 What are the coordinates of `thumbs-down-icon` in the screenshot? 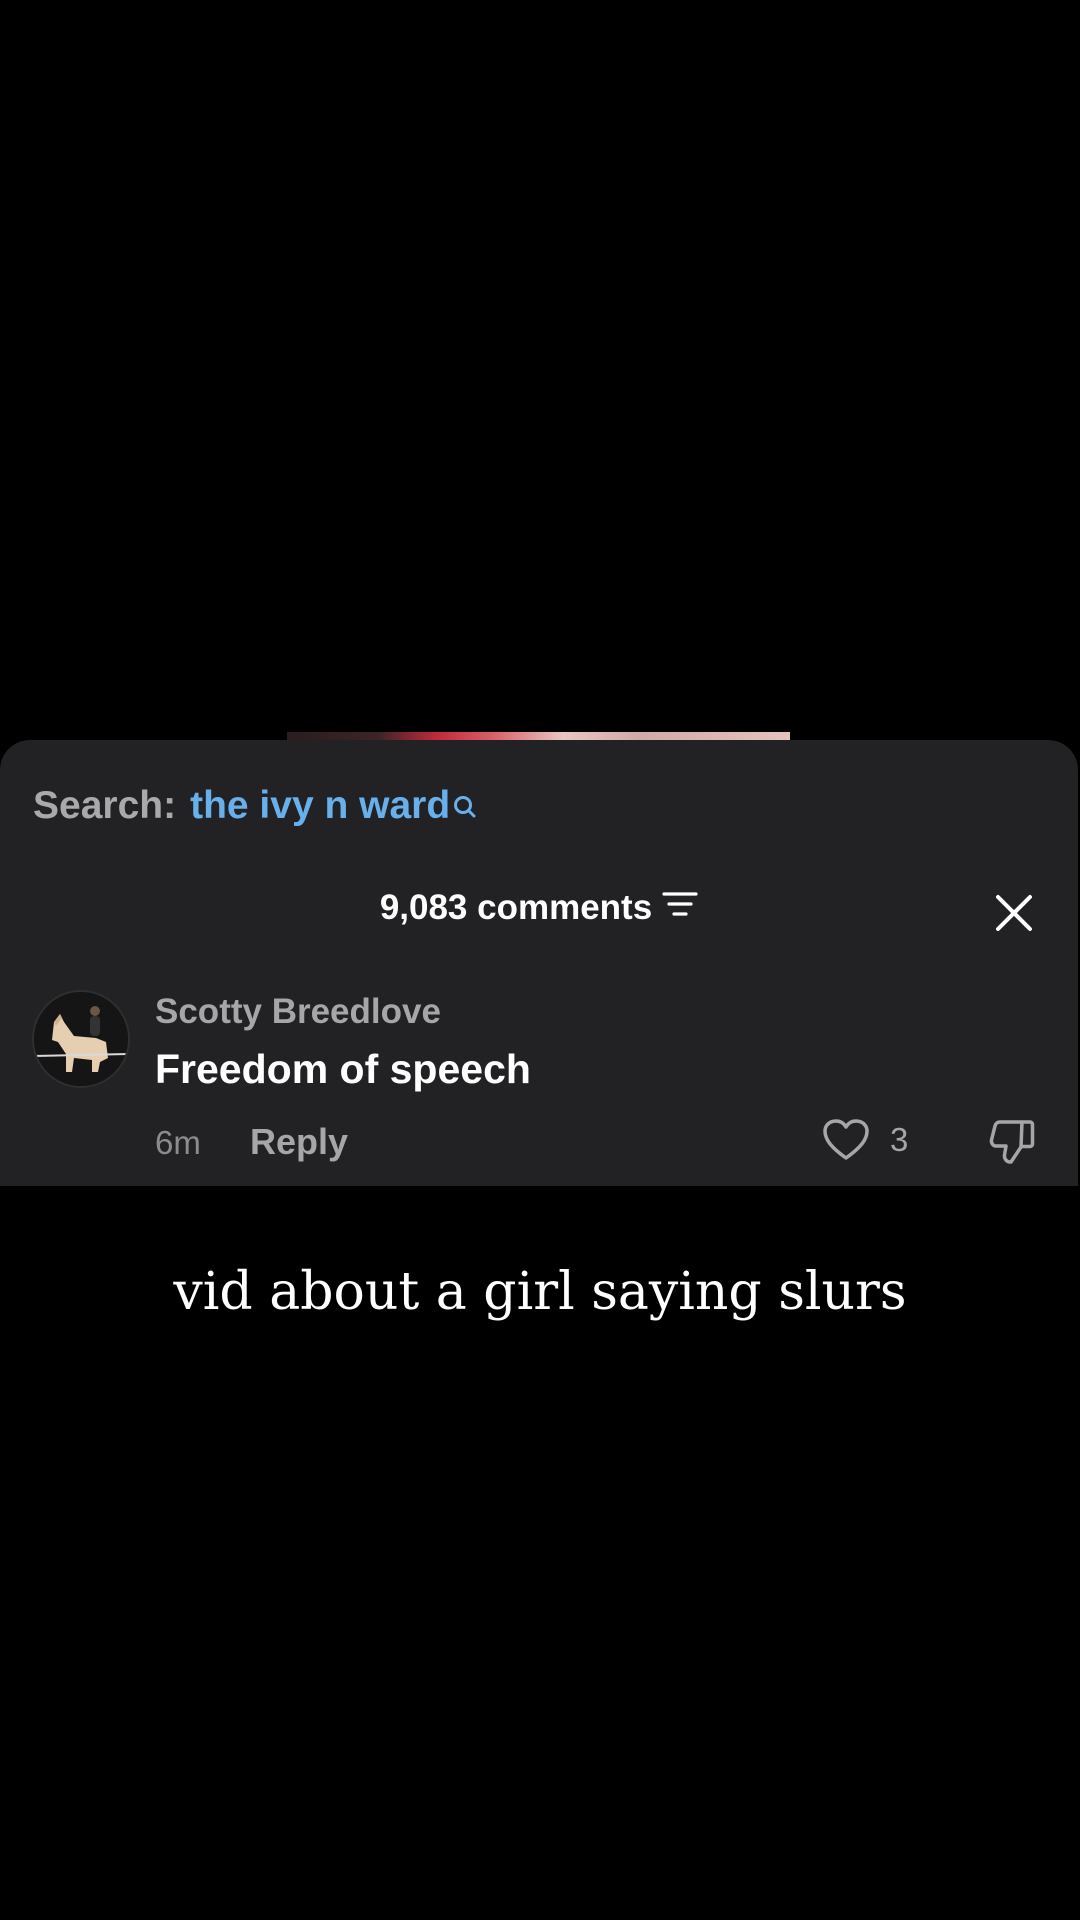 It's located at (1012, 1142).